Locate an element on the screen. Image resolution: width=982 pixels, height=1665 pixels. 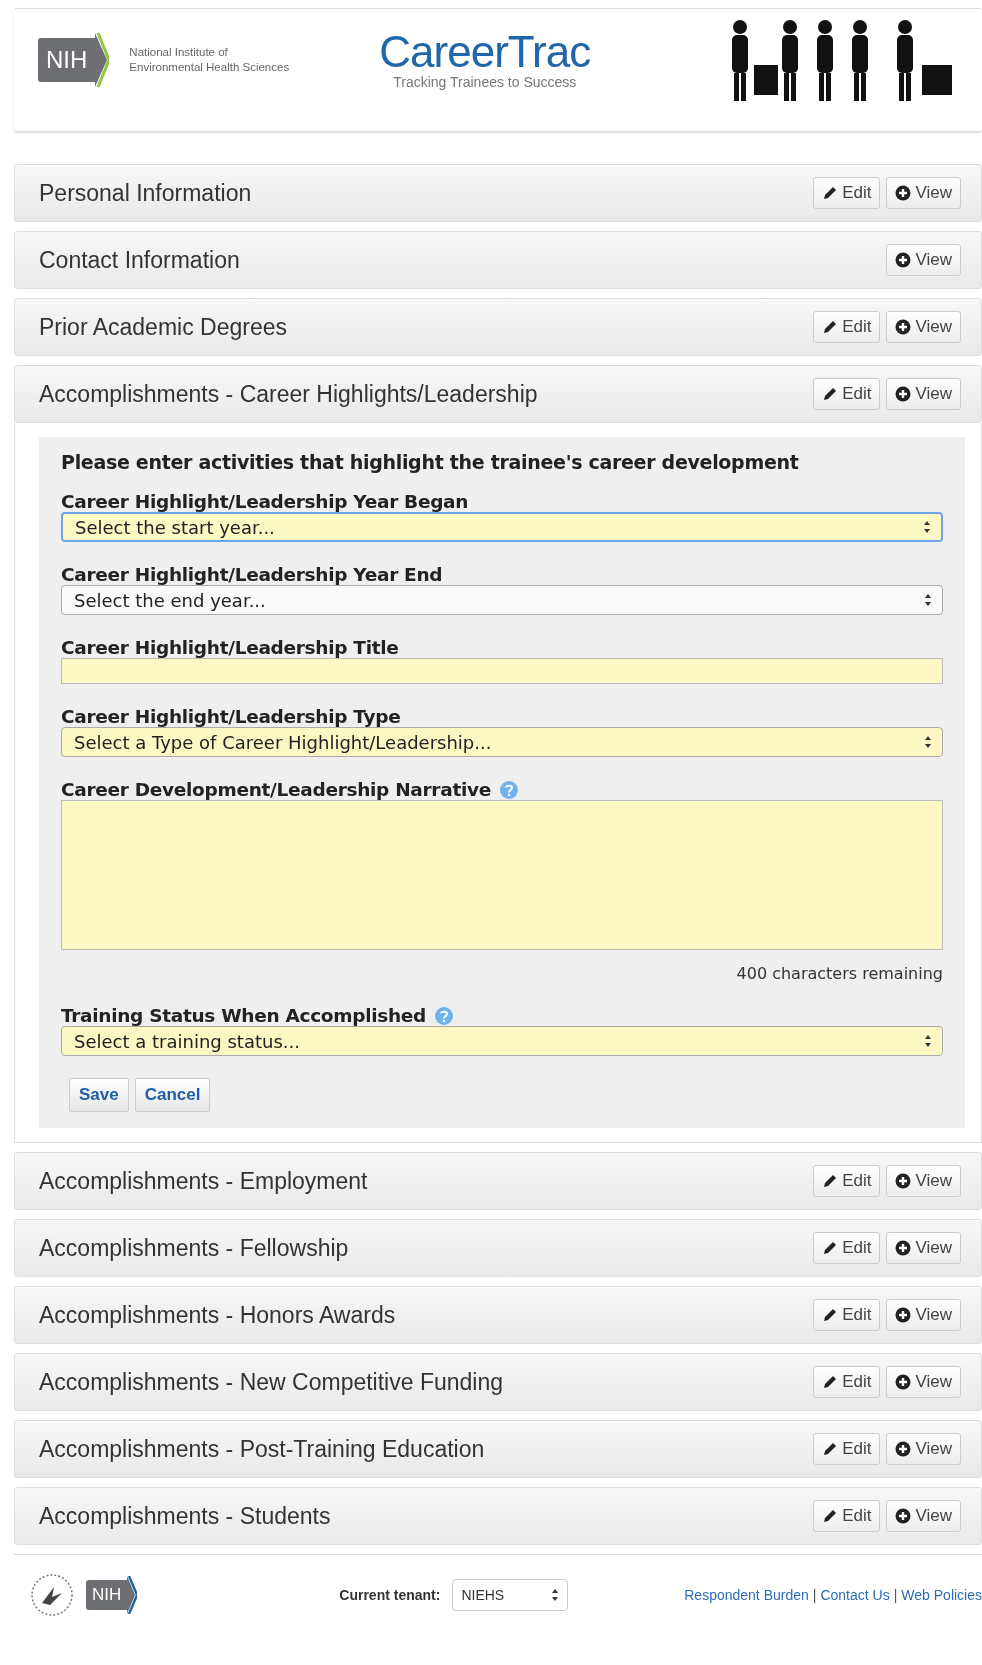
eagle-seal-icon is located at coordinates (52, 1595).